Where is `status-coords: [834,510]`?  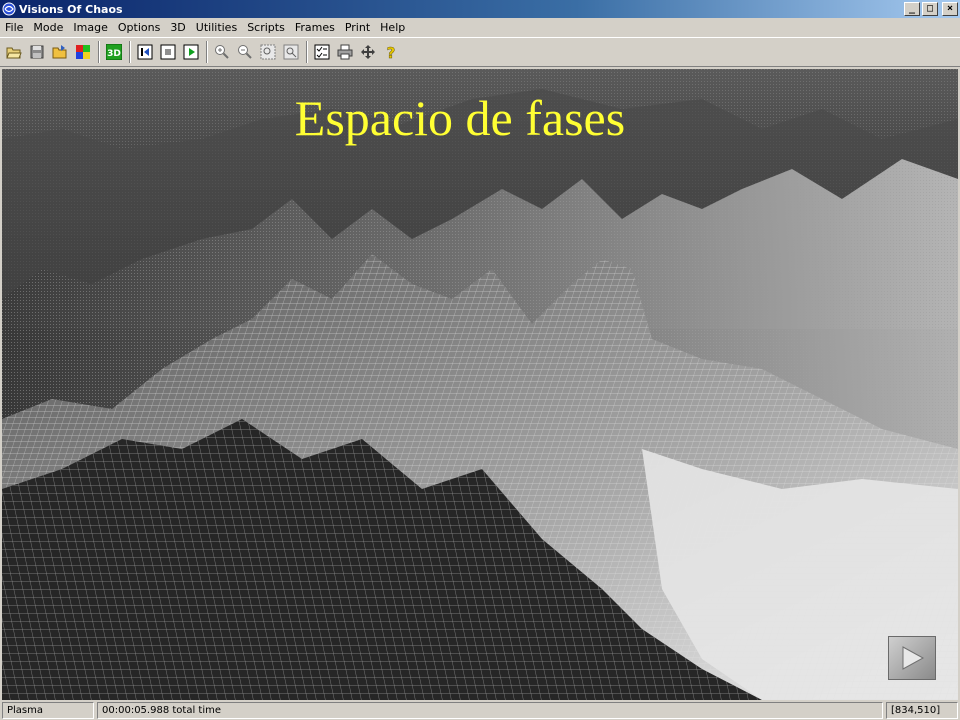
status-coords: [834,510] is located at coordinates (922, 710).